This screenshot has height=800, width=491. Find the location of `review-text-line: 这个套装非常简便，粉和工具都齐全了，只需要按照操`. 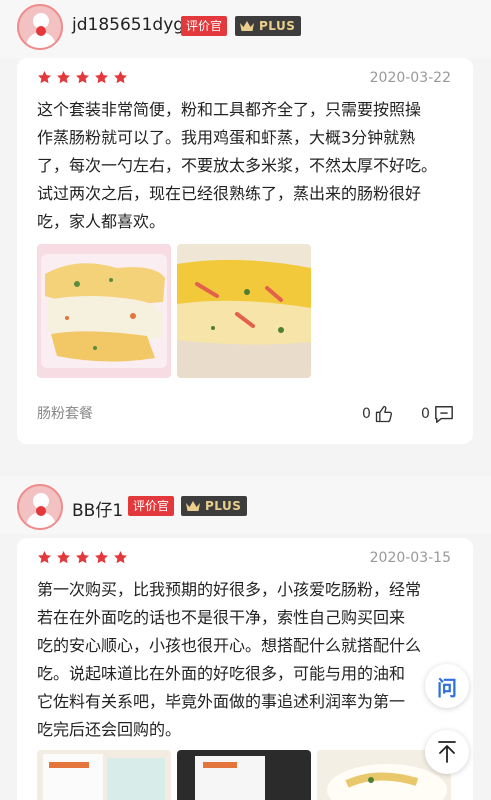

review-text-line: 这个套装非常简便，粉和工具都齐全了，只需要按照操 is located at coordinates (229, 109).